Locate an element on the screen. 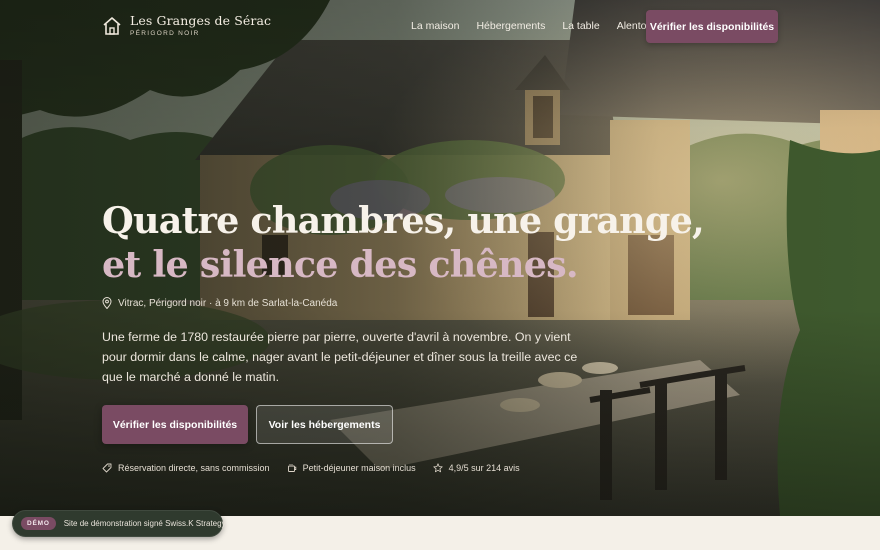 Image resolution: width=880 pixels, height=550 pixels. perk-item: Réservation directe, sans commission is located at coordinates (186, 468).